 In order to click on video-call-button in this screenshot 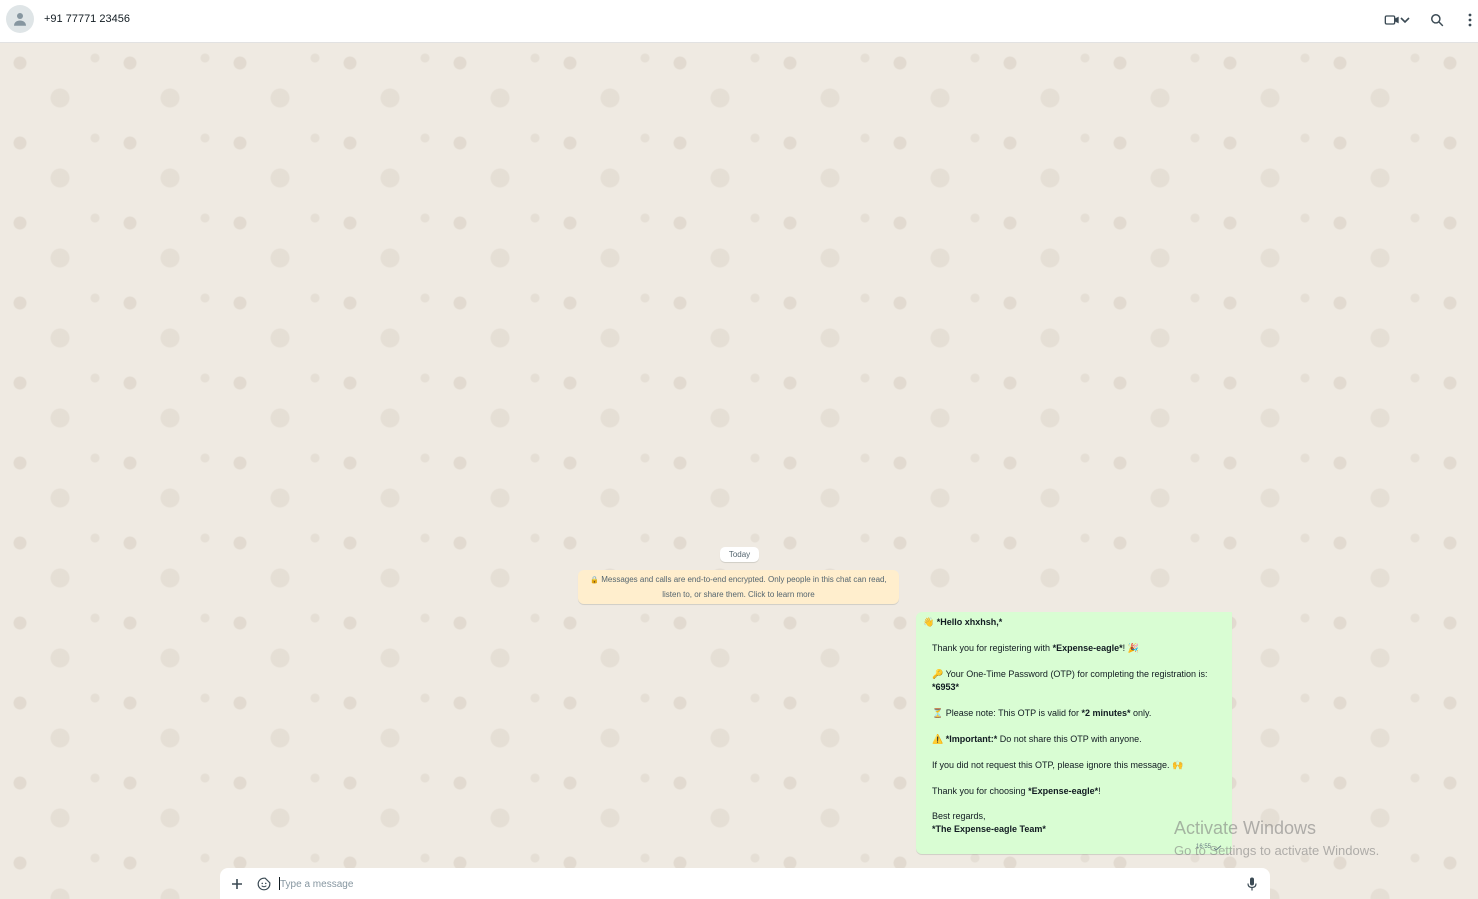, I will do `click(1397, 20)`.